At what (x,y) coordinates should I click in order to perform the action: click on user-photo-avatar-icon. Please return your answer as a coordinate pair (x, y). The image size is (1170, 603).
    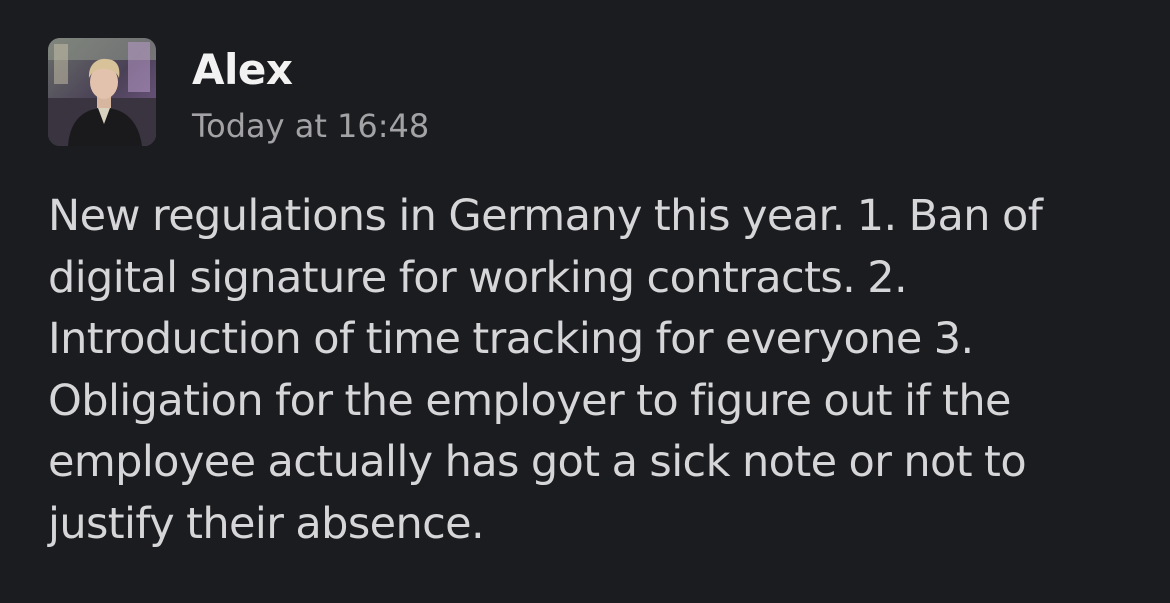
    Looking at the image, I should click on (102, 92).